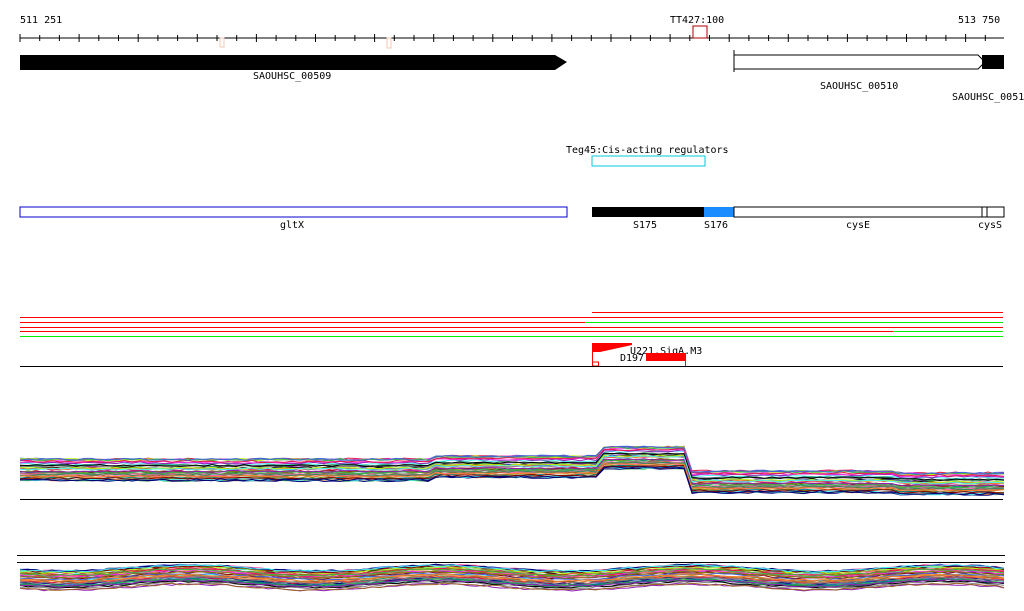 This screenshot has width=1024, height=611. I want to click on condition-lines, so click(511, 324).